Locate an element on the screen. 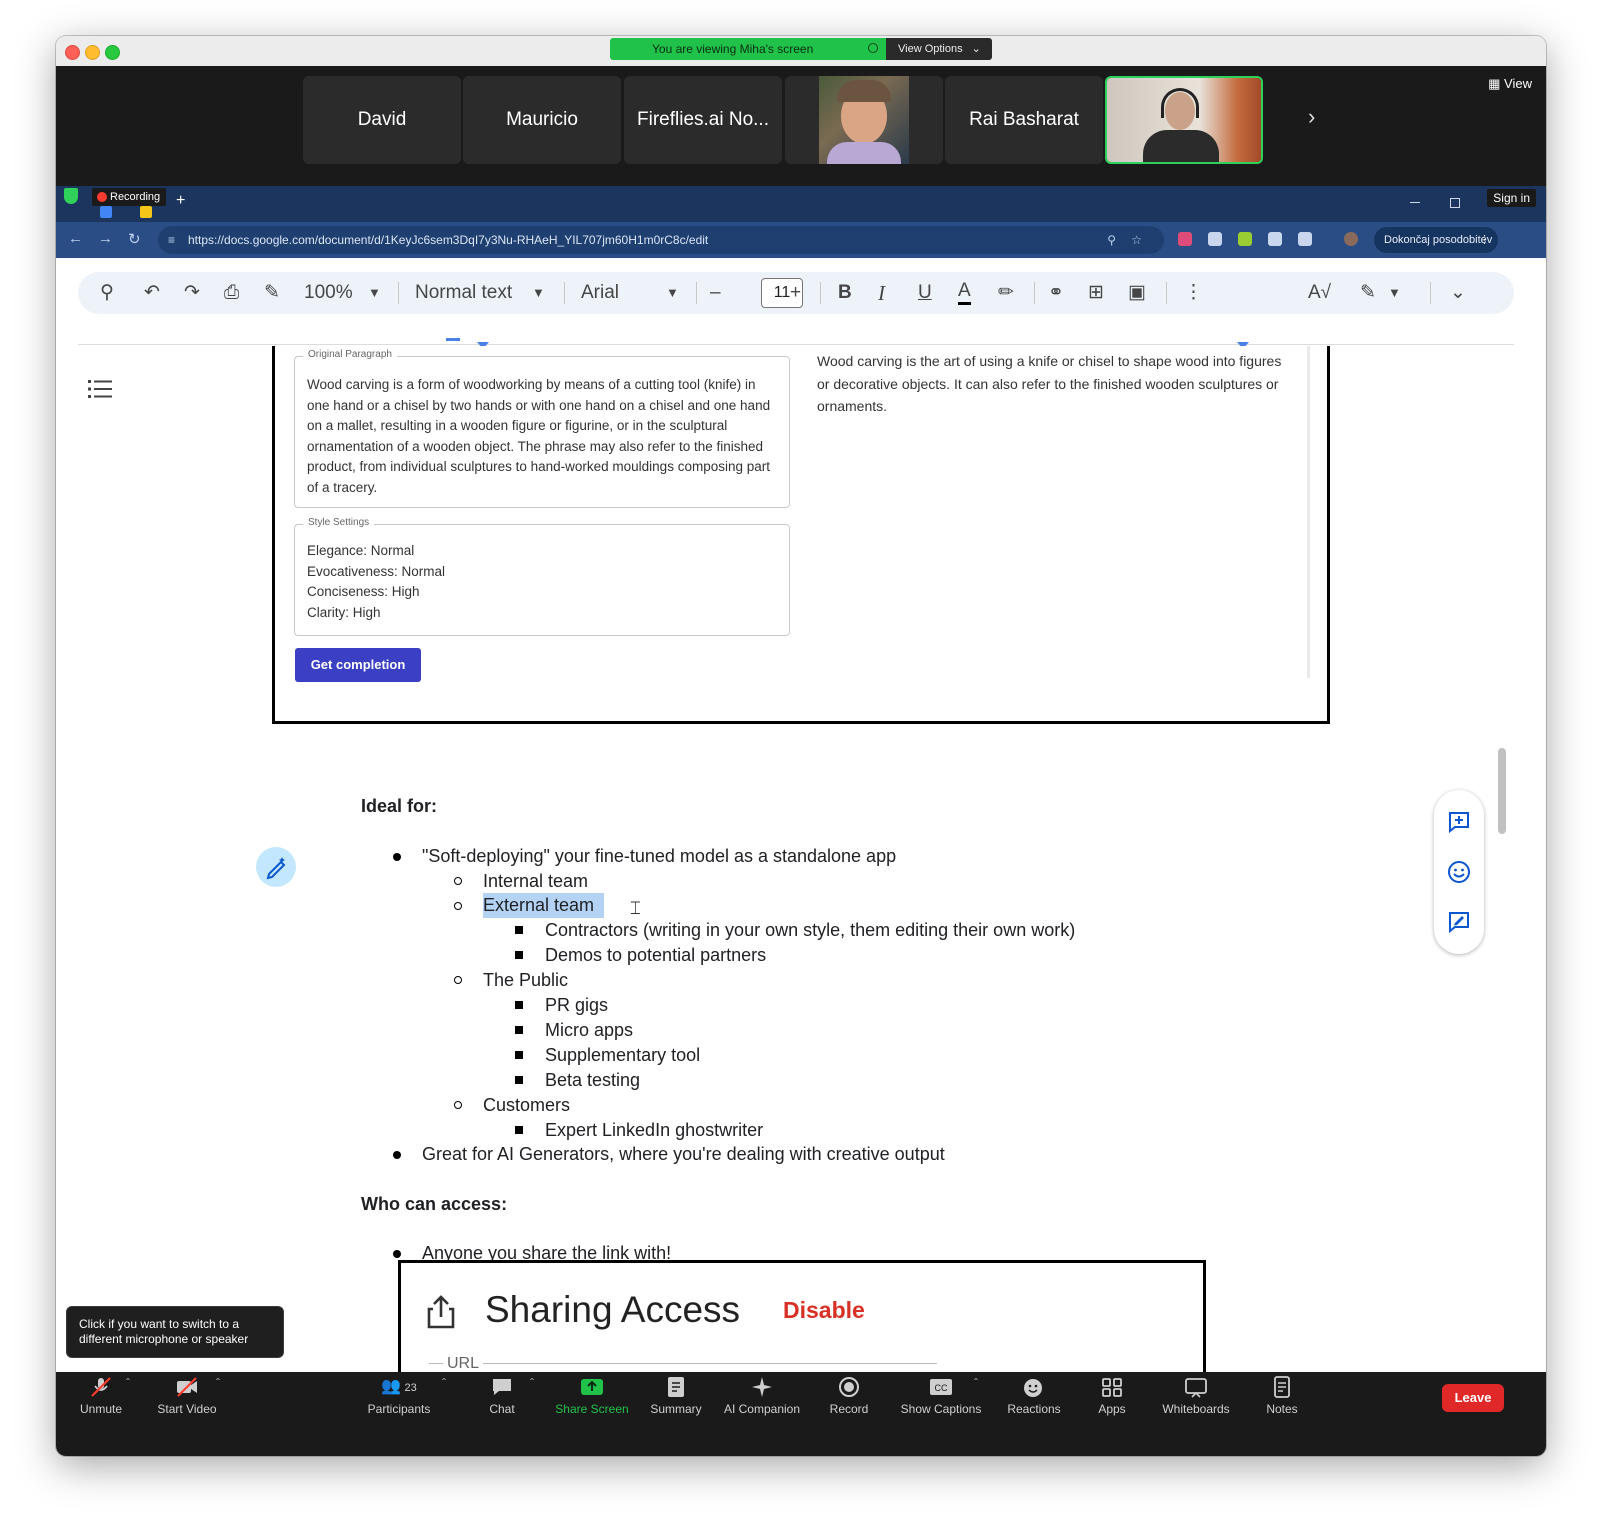 Image resolution: width=1602 pixels, height=1527 pixels. participant-tile-rai: Rai Basharat is located at coordinates (1024, 120).